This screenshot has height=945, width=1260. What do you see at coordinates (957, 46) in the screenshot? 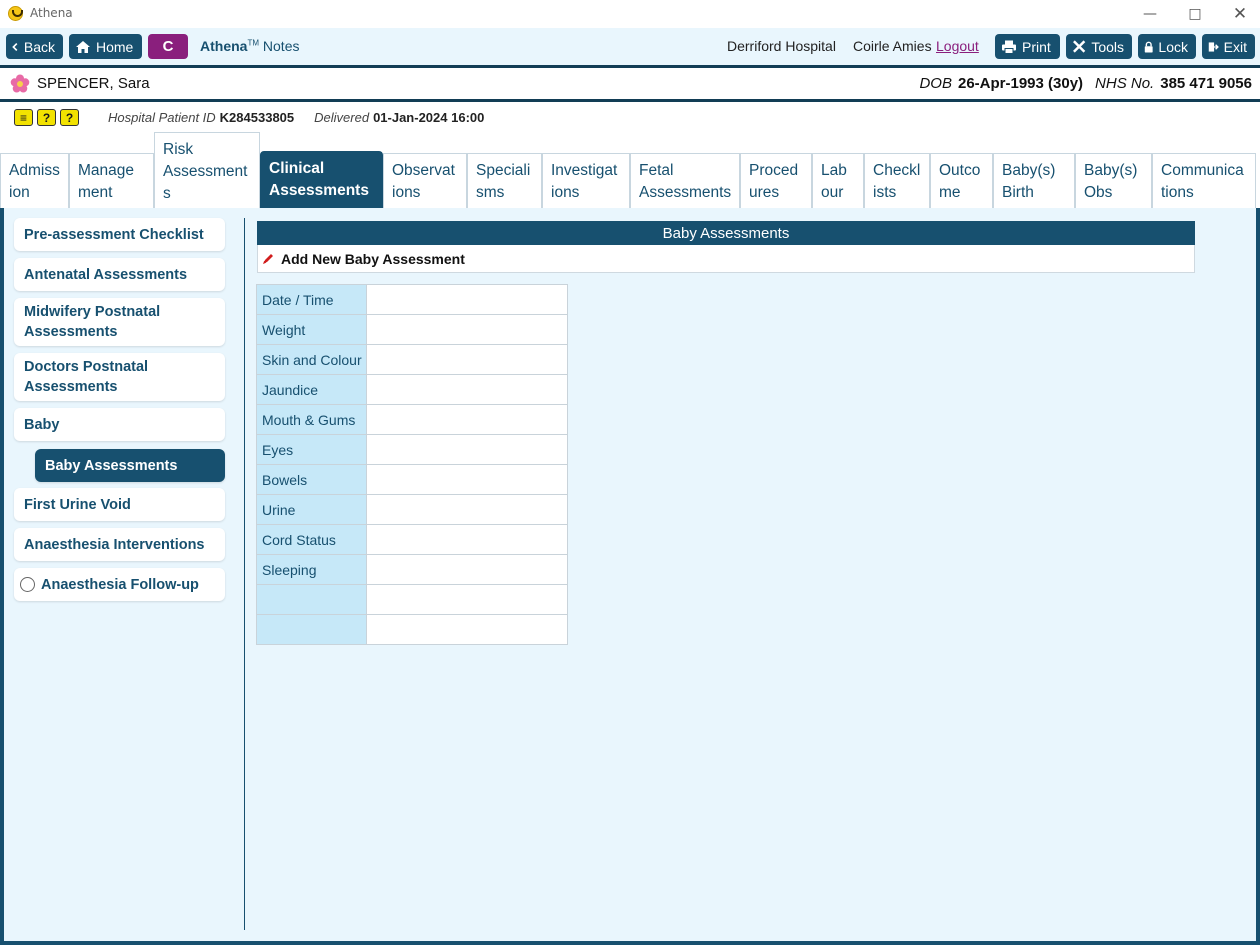
I see `logout-link: Logout` at bounding box center [957, 46].